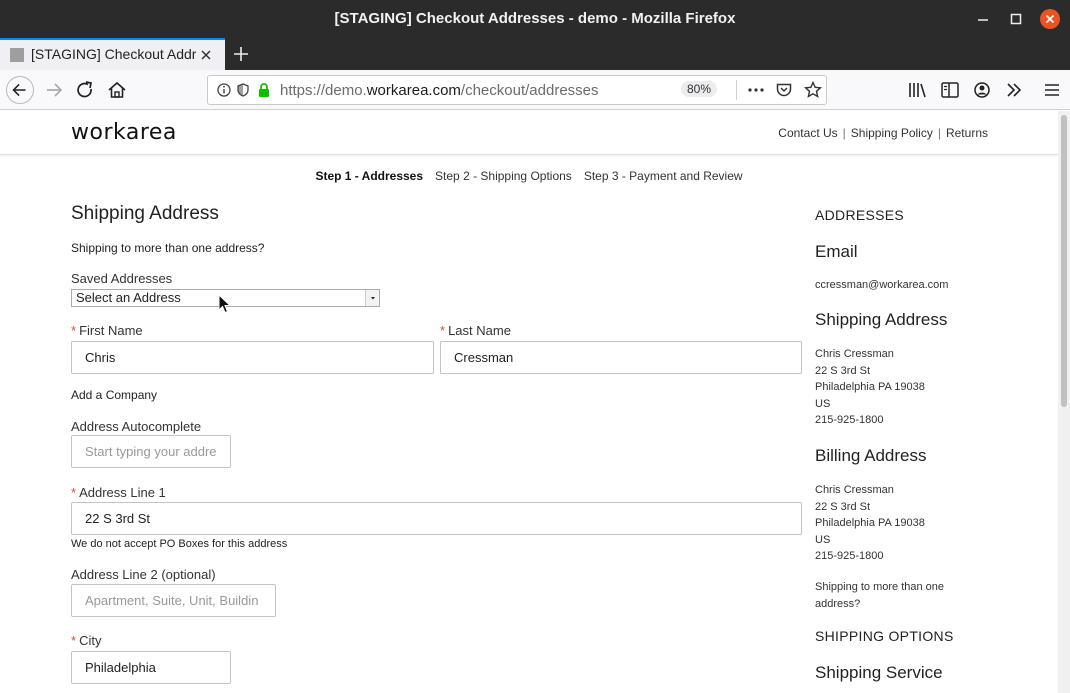  What do you see at coordinates (982, 90) in the screenshot?
I see `account-icon` at bounding box center [982, 90].